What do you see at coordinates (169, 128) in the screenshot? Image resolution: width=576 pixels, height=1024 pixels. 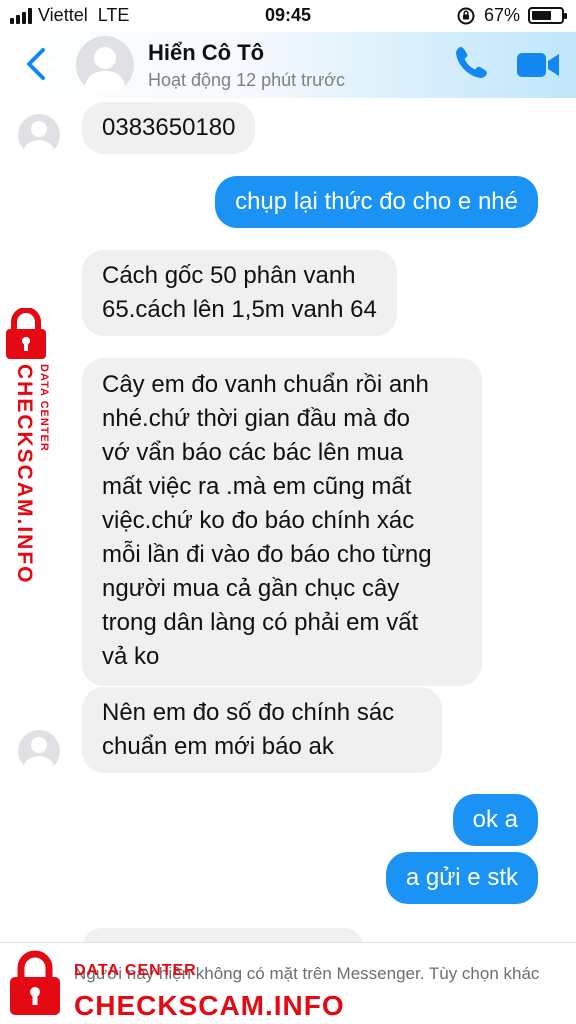 I see `message-bubble-incoming: 0383650180` at bounding box center [169, 128].